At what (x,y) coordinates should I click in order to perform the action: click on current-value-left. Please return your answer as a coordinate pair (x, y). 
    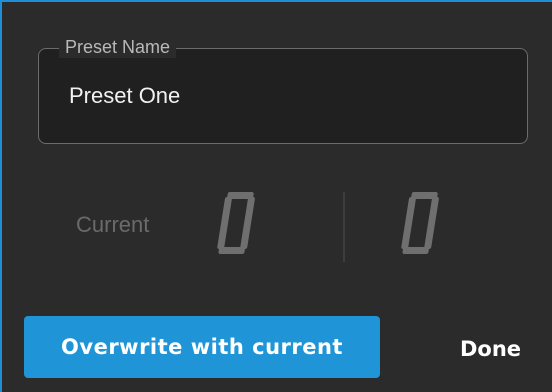
    Looking at the image, I should click on (238, 223).